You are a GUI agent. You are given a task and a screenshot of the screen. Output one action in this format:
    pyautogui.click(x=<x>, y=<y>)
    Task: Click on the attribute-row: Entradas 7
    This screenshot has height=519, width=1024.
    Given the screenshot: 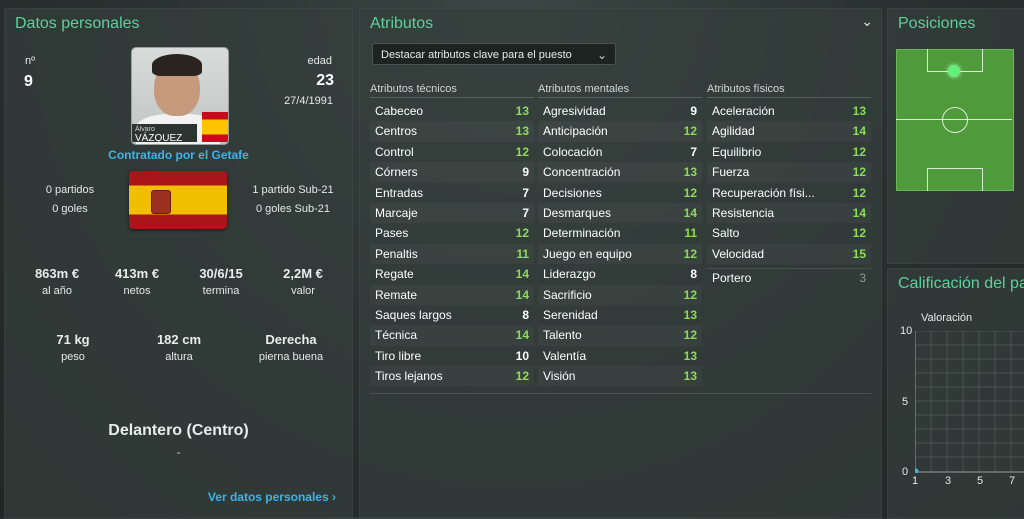 What is the action you would take?
    pyautogui.click(x=452, y=193)
    